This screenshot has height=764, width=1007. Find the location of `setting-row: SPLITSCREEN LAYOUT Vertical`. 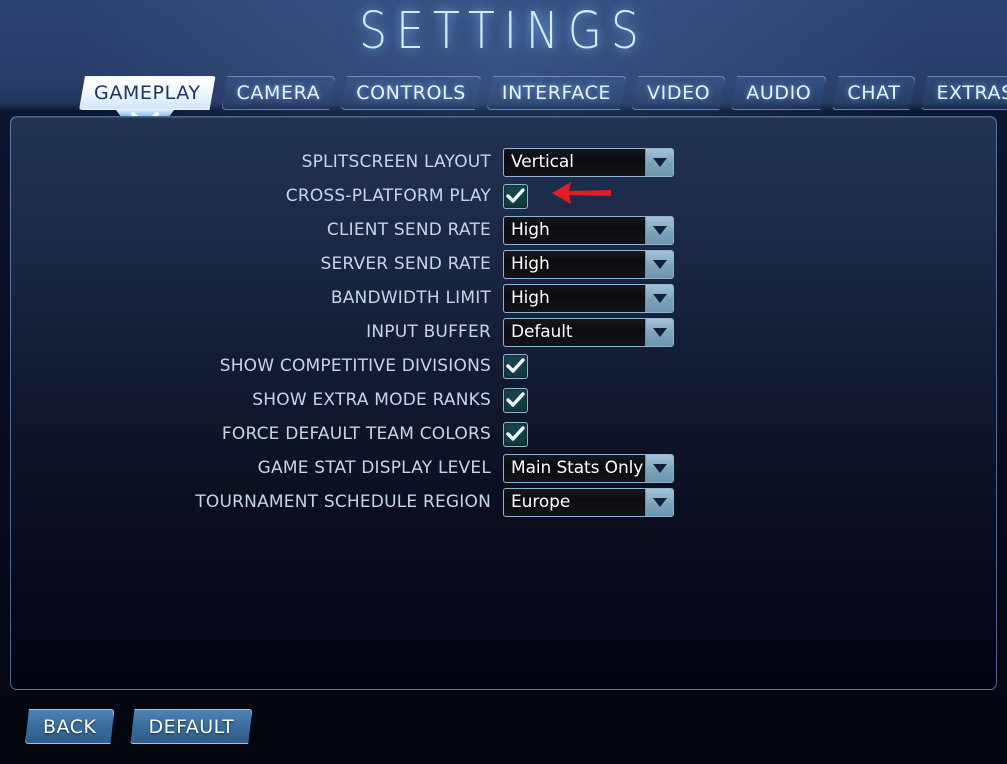

setting-row: SPLITSCREEN LAYOUT Vertical is located at coordinates (503, 162).